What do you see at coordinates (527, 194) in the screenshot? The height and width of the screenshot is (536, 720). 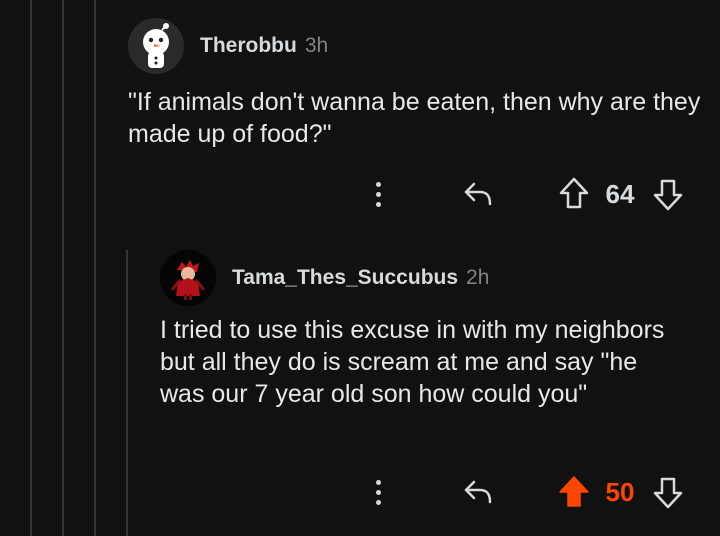 I see `comment-actions: 64` at bounding box center [527, 194].